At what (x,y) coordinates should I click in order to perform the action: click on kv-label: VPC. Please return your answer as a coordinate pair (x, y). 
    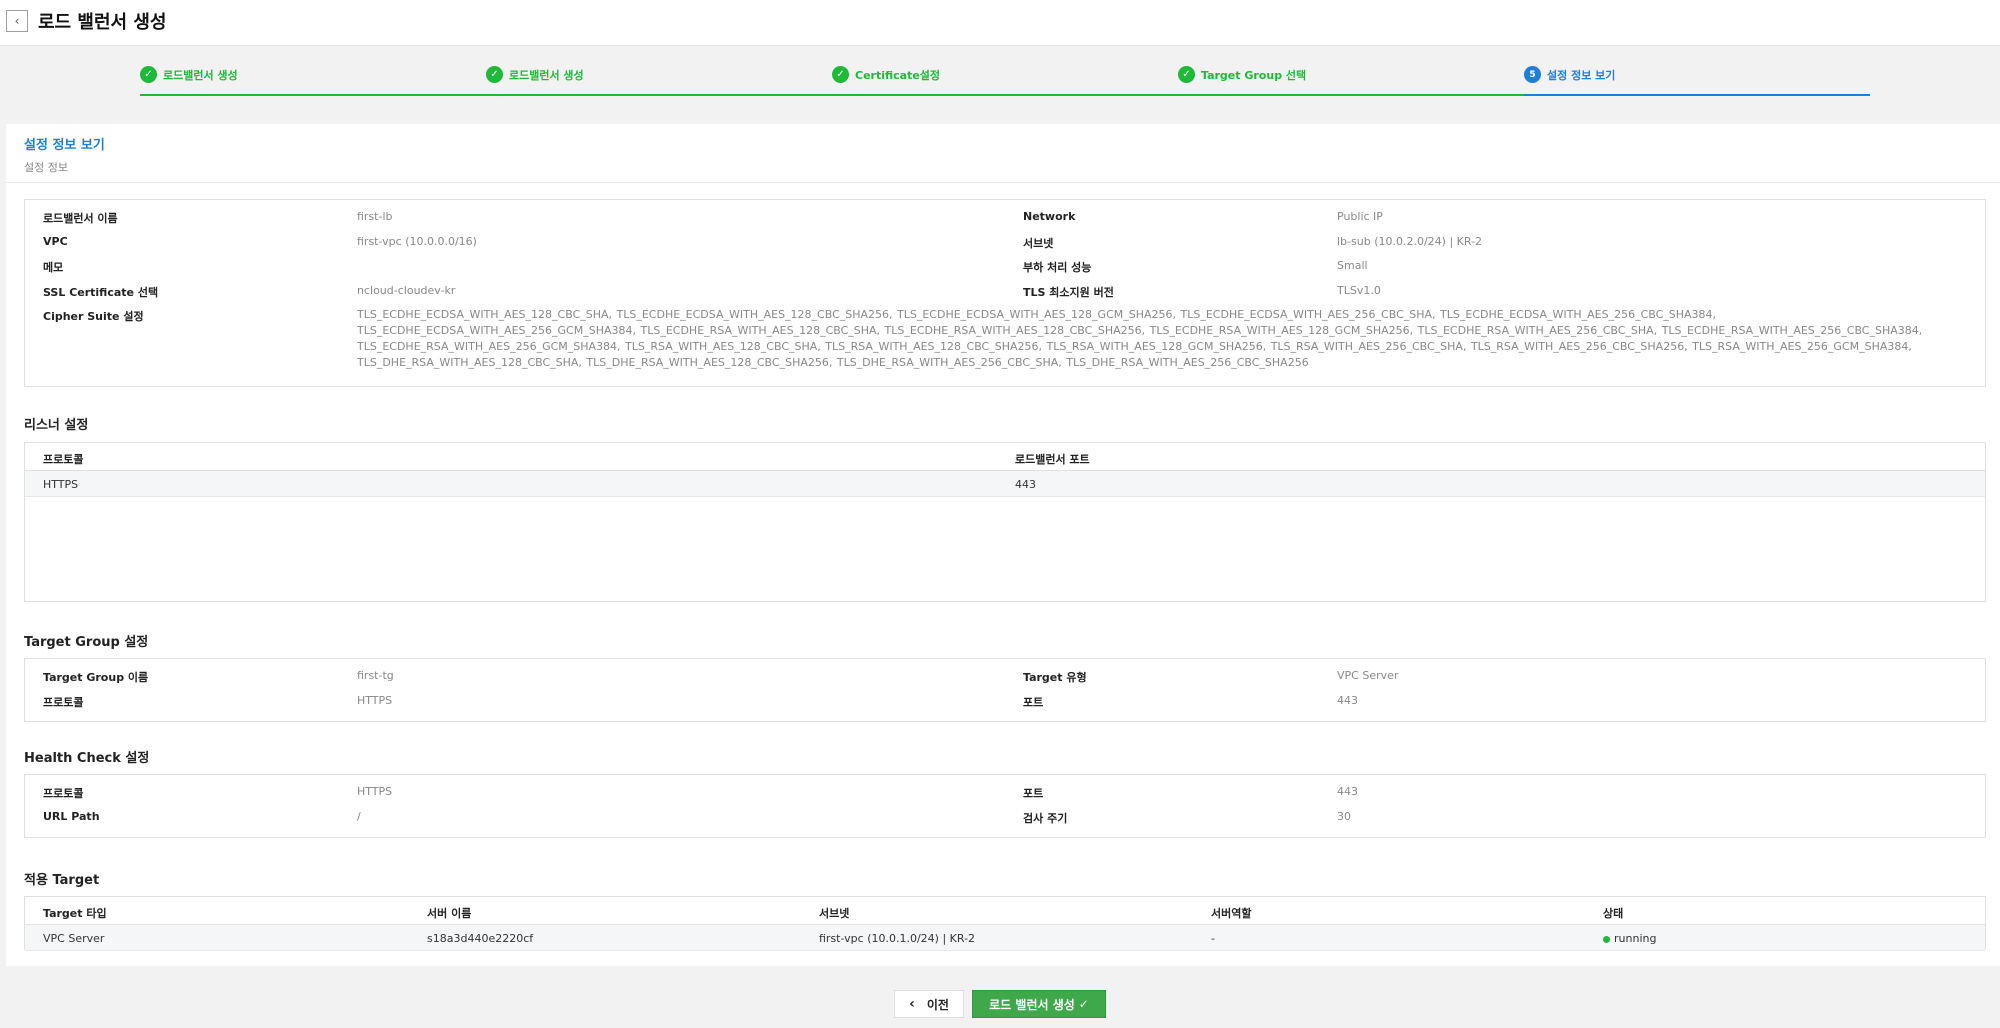
    Looking at the image, I should click on (55, 241).